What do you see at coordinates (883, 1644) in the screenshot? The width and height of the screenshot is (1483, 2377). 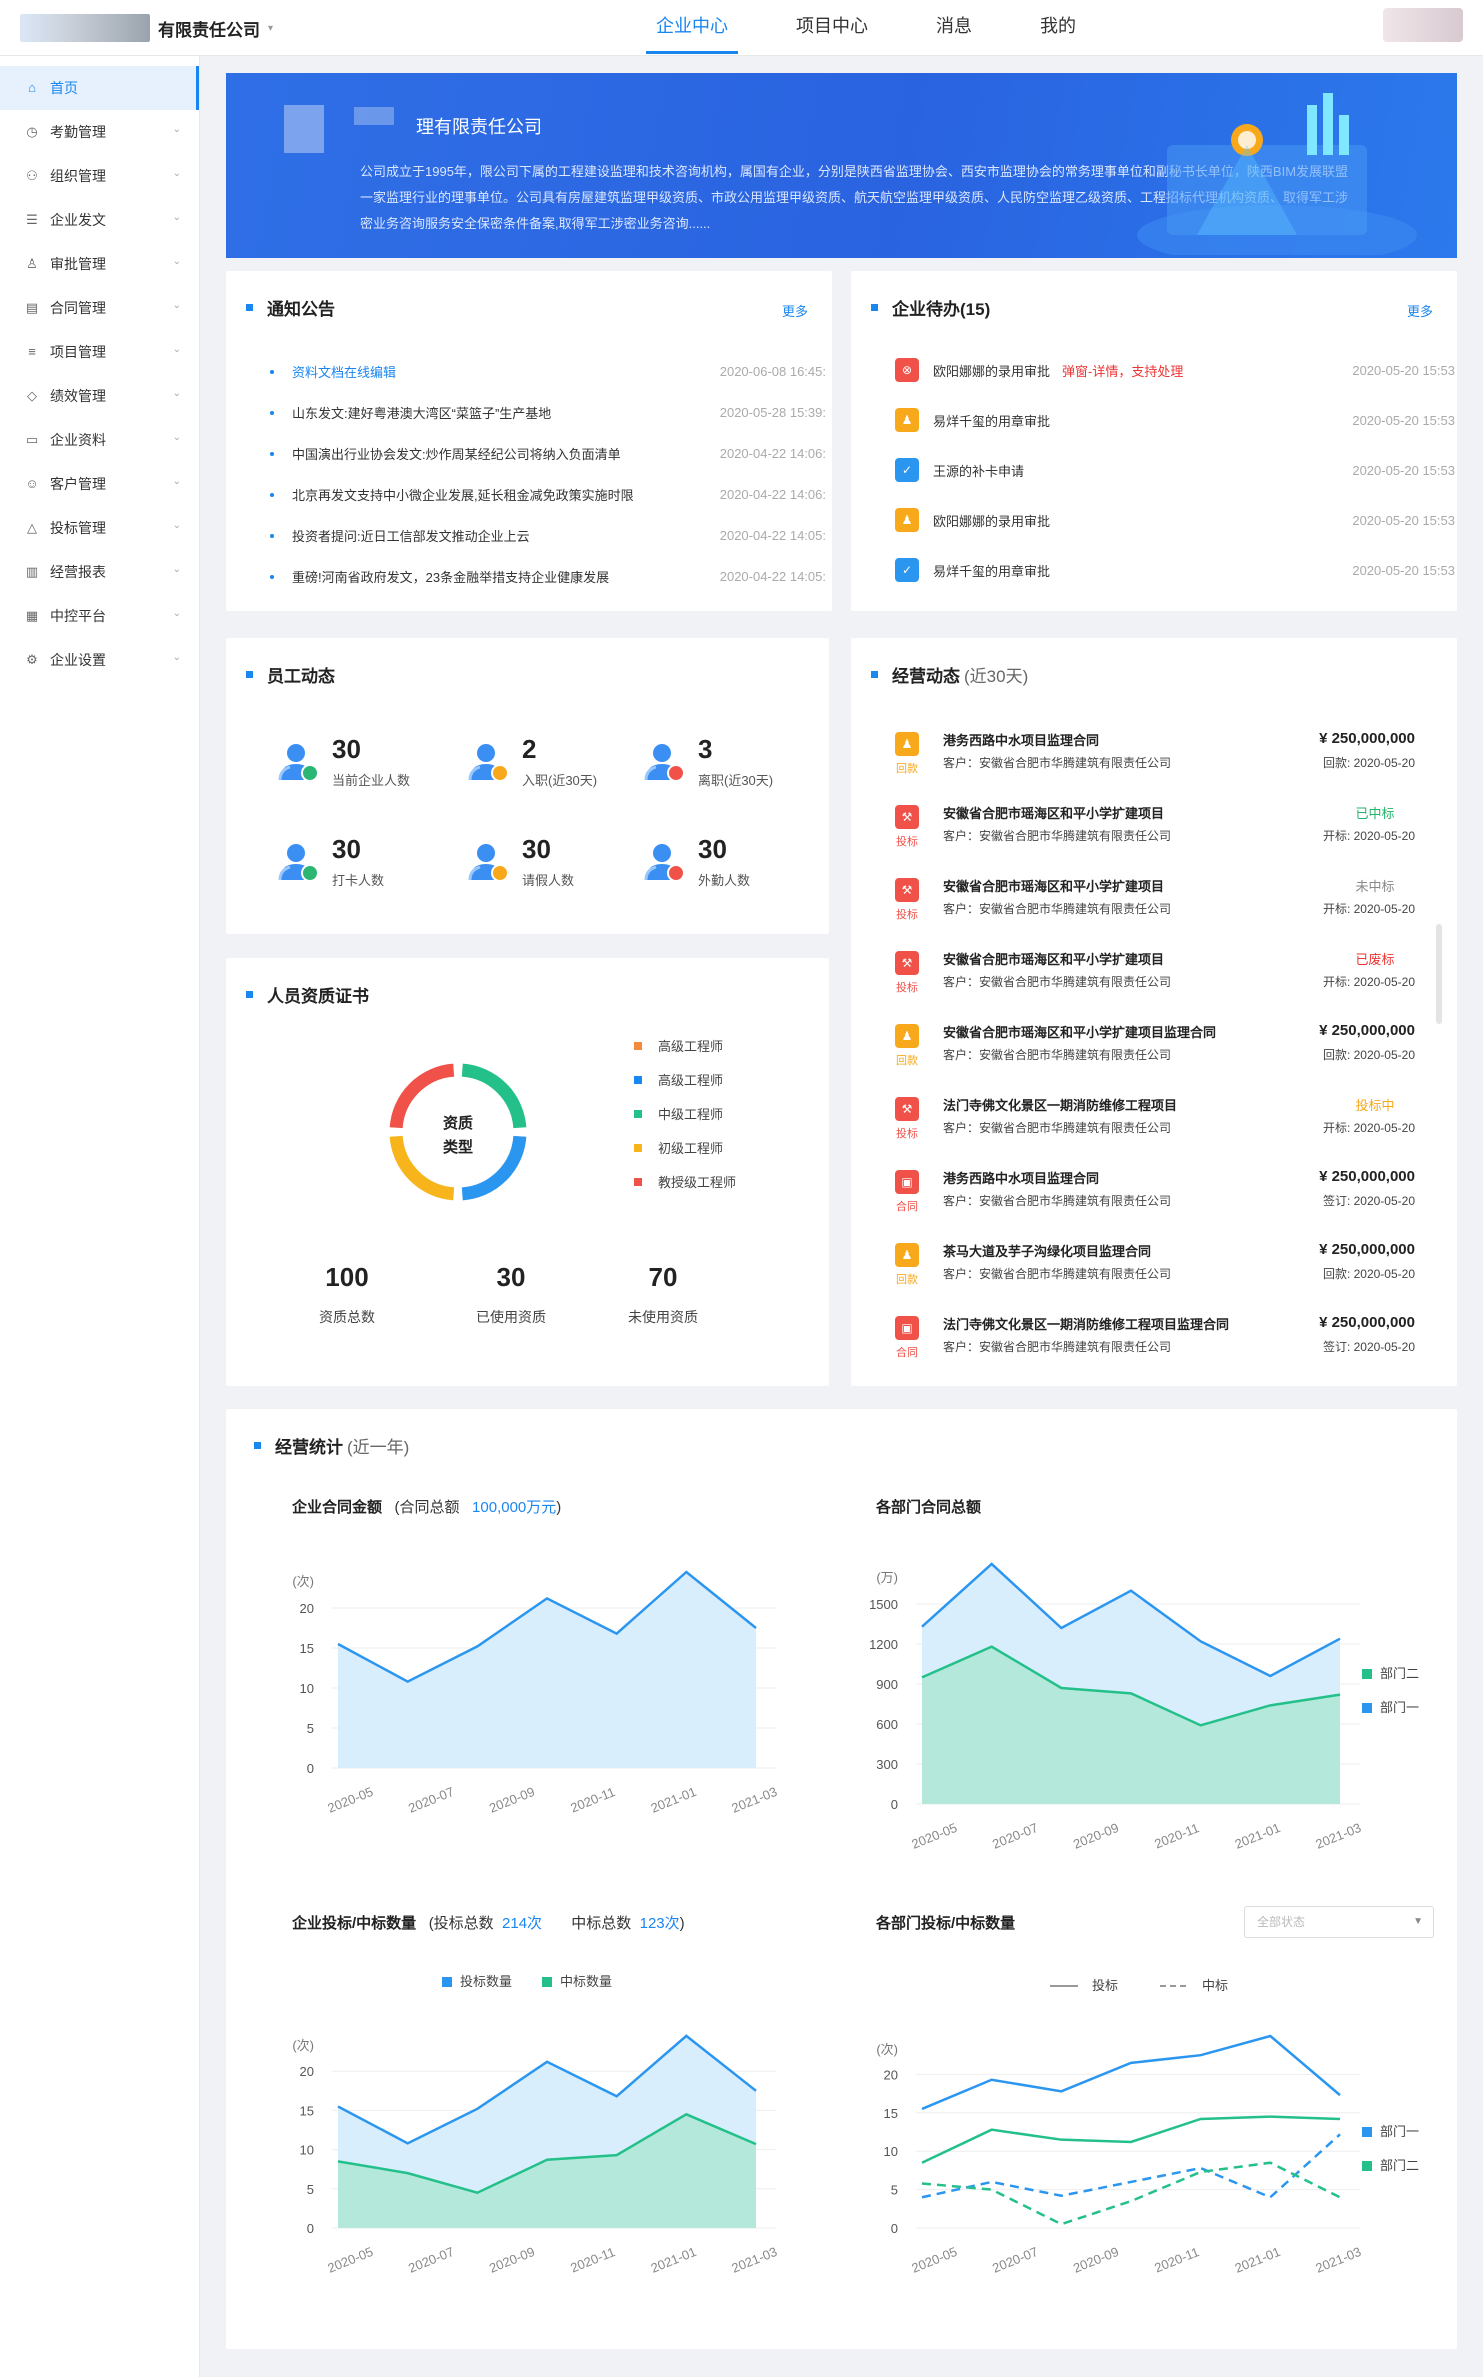 I see `y-tick-label: 1200` at bounding box center [883, 1644].